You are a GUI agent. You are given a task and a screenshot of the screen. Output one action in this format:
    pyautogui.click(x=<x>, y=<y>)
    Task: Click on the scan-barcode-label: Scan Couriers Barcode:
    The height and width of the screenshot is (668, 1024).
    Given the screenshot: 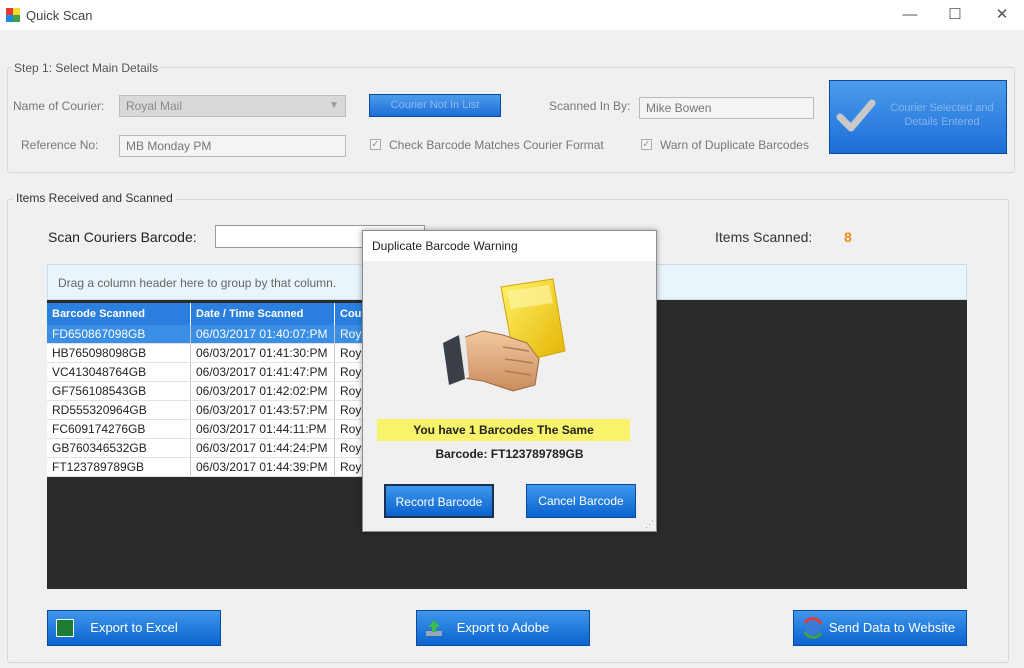 What is the action you would take?
    pyautogui.click(x=122, y=237)
    